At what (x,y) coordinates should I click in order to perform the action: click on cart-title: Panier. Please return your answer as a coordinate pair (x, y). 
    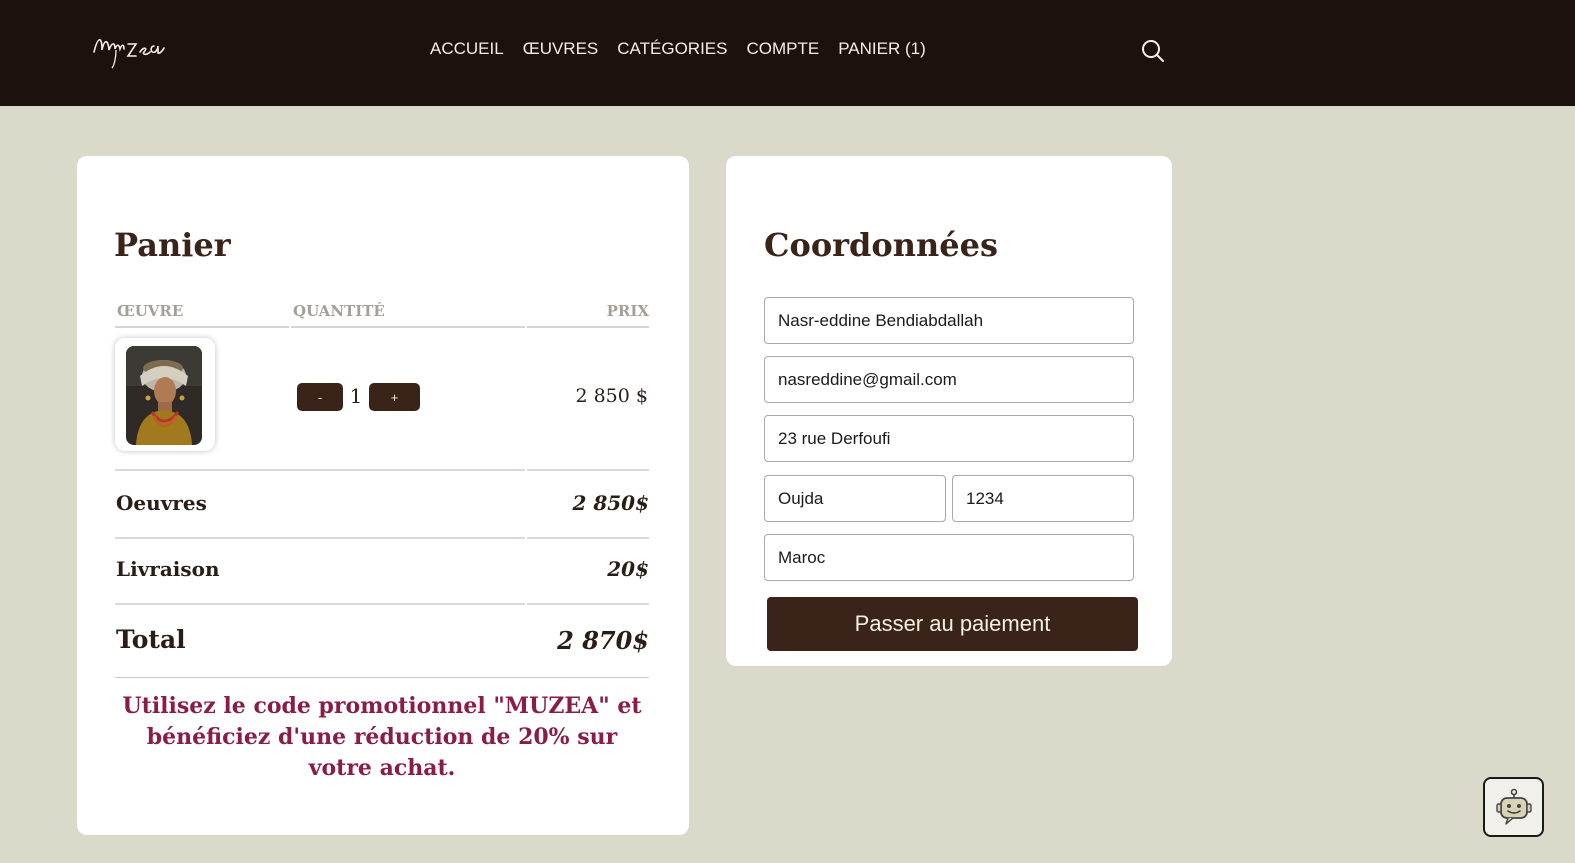
    Looking at the image, I should click on (172, 245).